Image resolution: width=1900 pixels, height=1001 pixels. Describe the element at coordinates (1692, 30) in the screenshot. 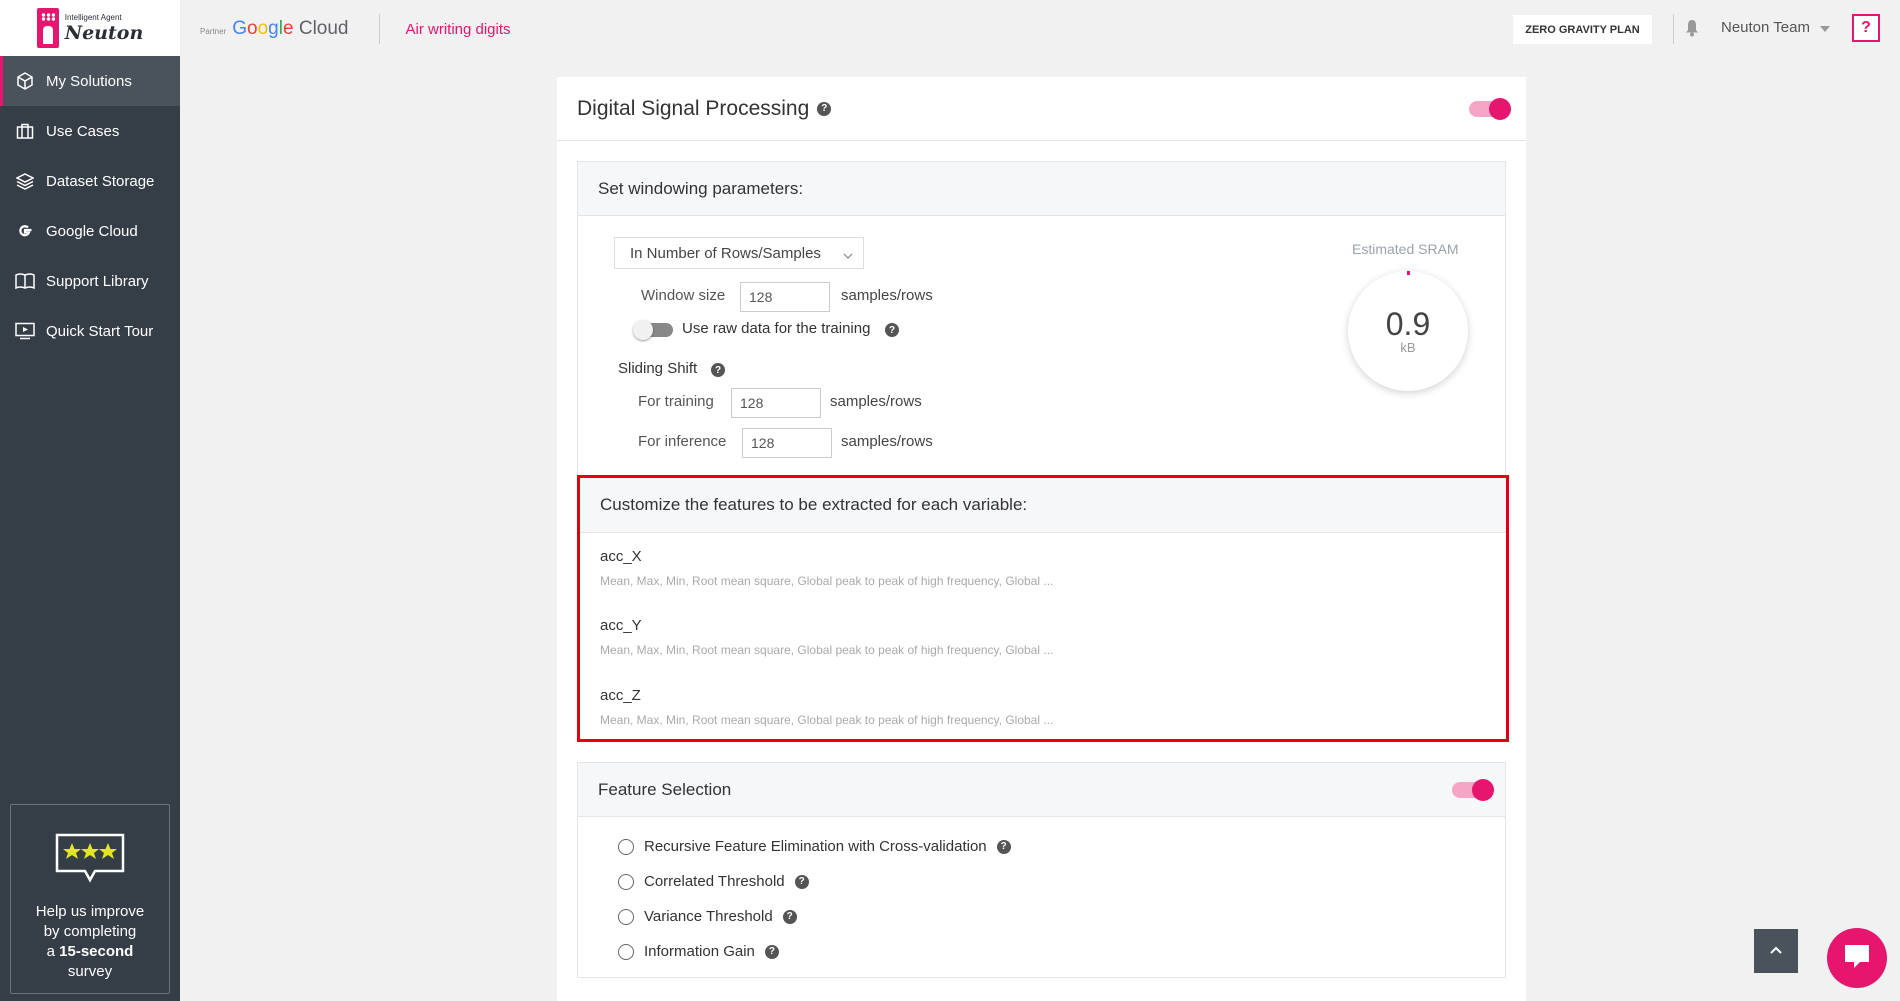

I see `bell-icon` at that location.